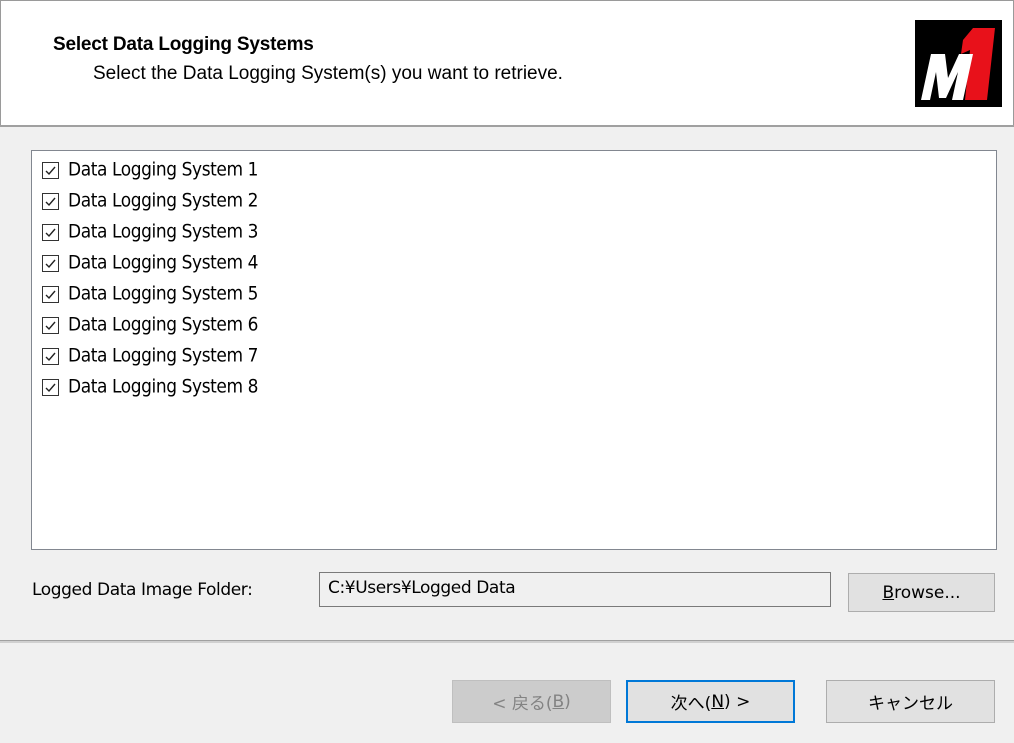 The height and width of the screenshot is (743, 1014). What do you see at coordinates (888, 592) in the screenshot?
I see `browse-mnemonic: B` at bounding box center [888, 592].